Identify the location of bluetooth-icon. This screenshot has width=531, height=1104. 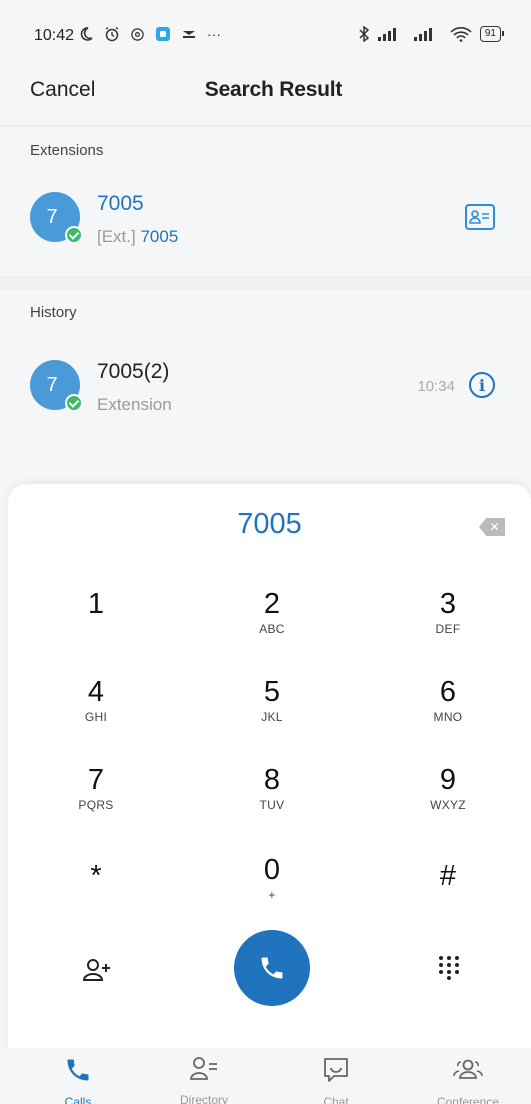
(364, 34).